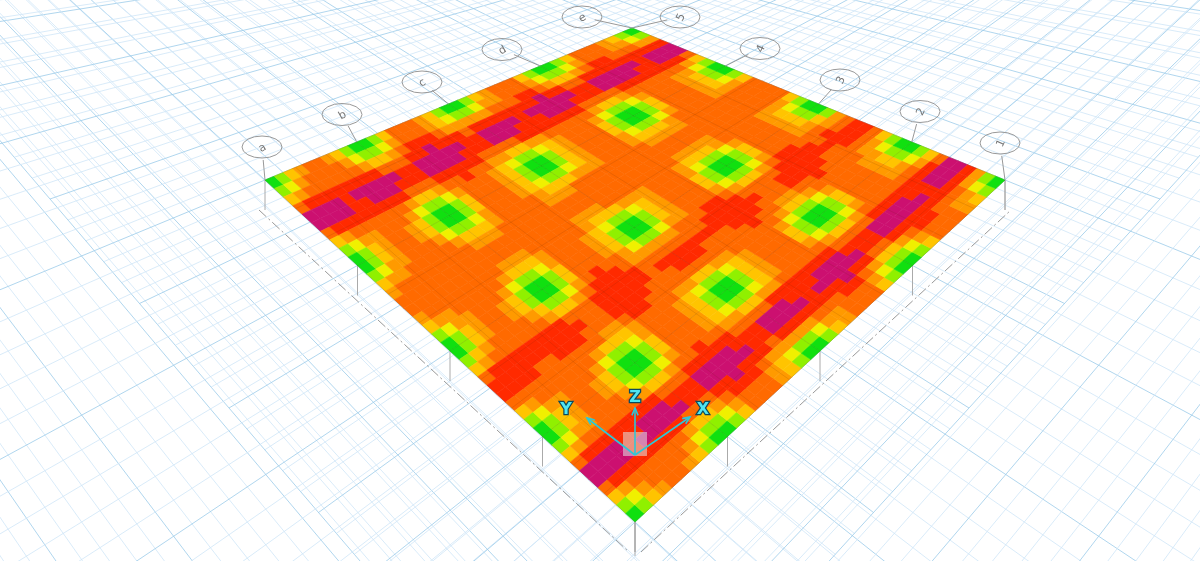 Image resolution: width=1200 pixels, height=561 pixels. I want to click on axis-label: Z, so click(635, 396).